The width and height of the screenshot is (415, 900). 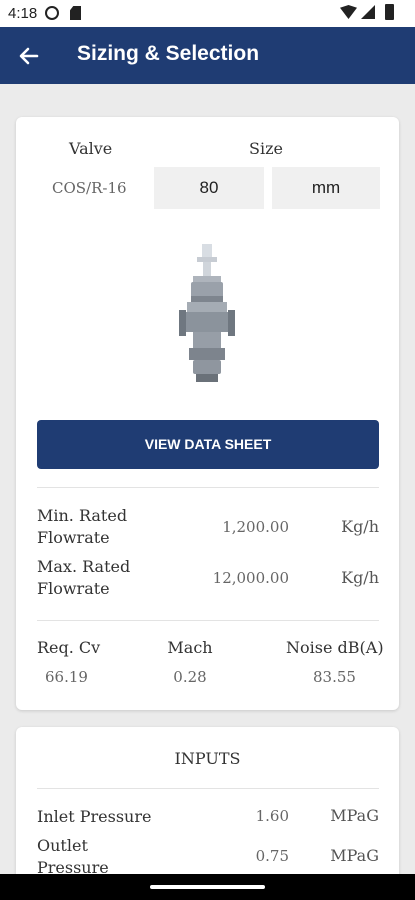 I want to click on outlet-pressure-value: 0.75, so click(x=272, y=856).